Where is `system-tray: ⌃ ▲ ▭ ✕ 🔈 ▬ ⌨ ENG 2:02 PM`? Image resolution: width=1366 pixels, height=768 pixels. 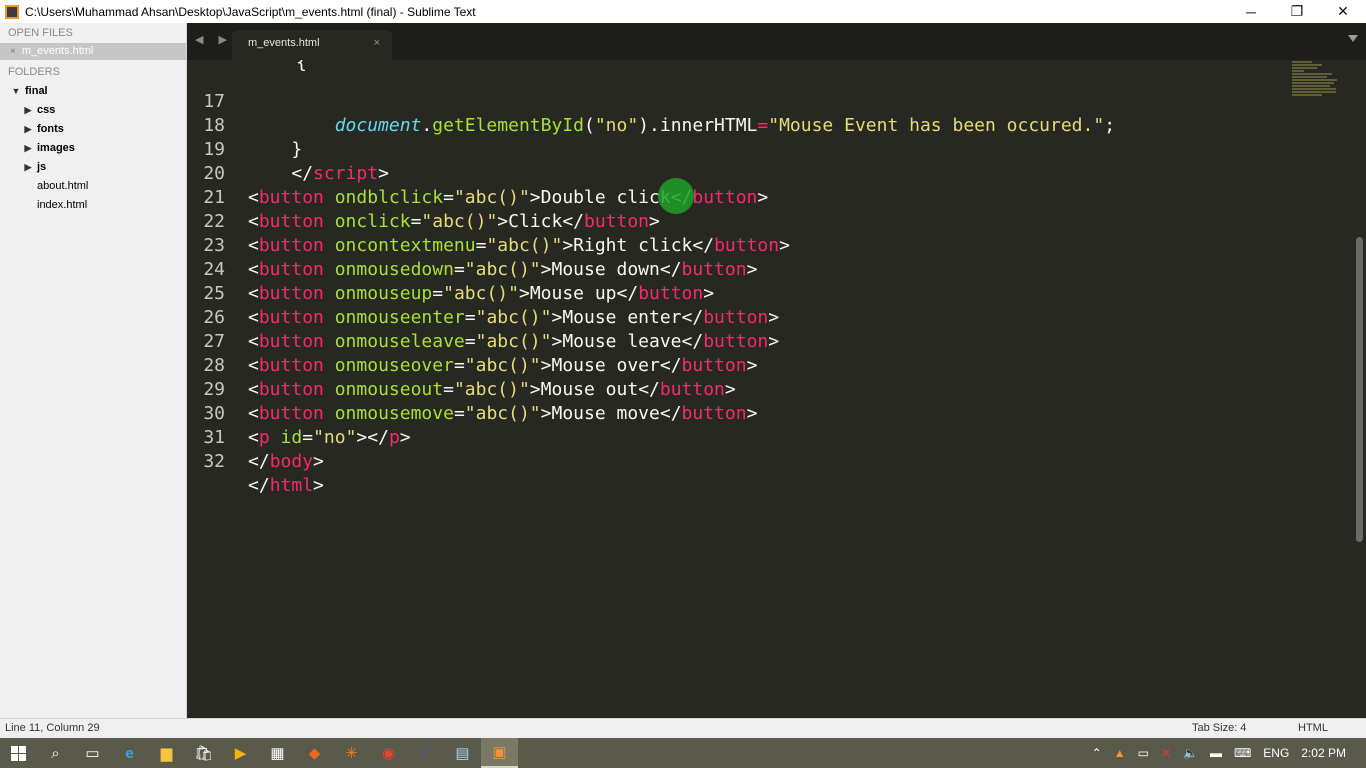
system-tray: ⌃ ▲ ▭ ✕ 🔈 ▬ ⌨ ENG 2:02 PM is located at coordinates (1226, 753).